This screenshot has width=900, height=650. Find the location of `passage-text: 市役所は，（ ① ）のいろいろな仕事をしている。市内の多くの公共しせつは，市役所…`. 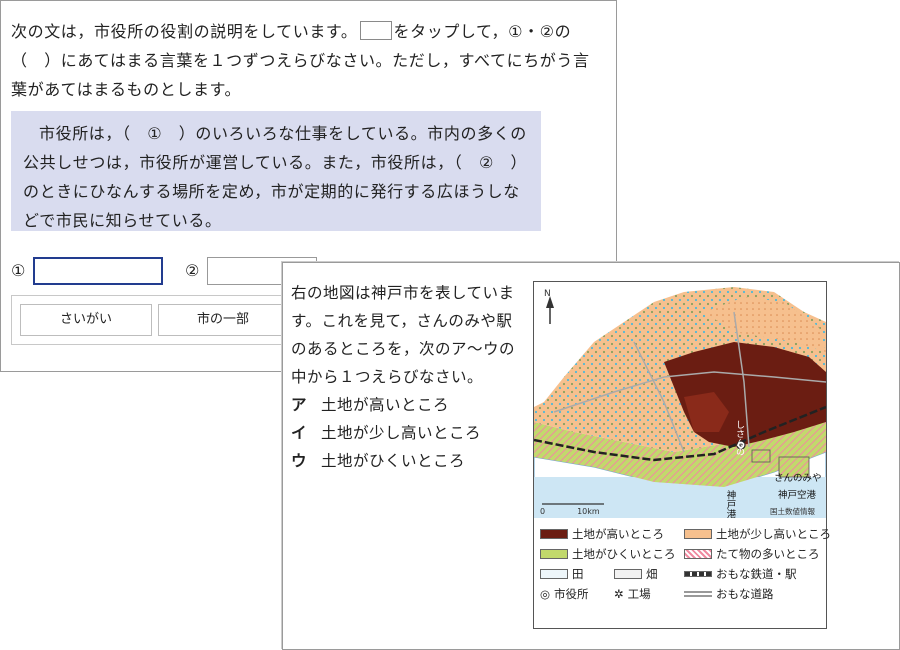

passage-text: 市役所は，（ ① ）のいろいろな仕事をしている。市内の多くの公共しせつは，市役所… is located at coordinates (275, 177).